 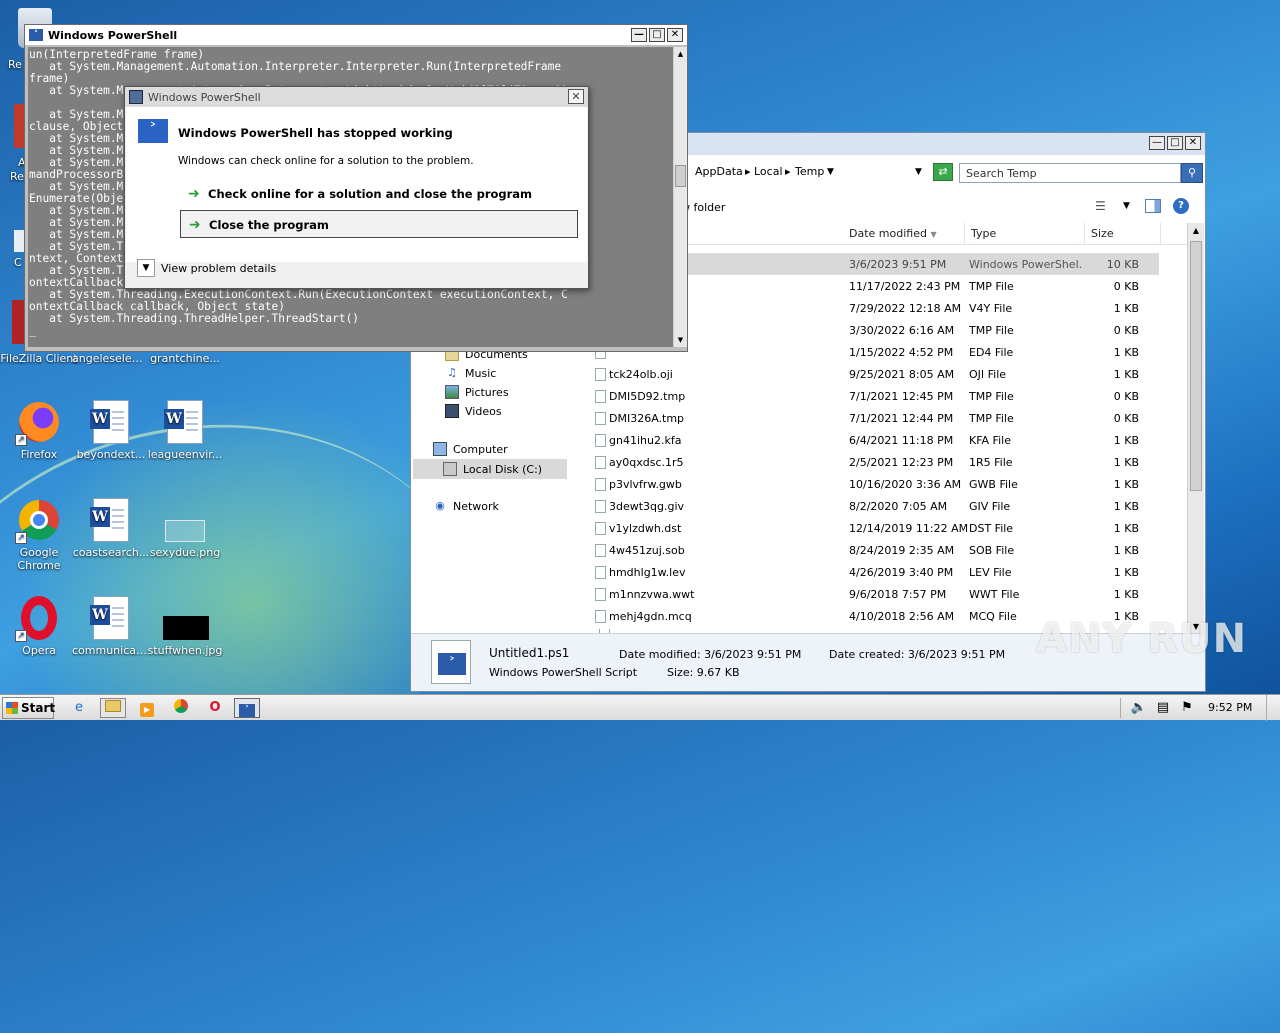 I want to click on clock: 9:52 PM, so click(x=1230, y=707).